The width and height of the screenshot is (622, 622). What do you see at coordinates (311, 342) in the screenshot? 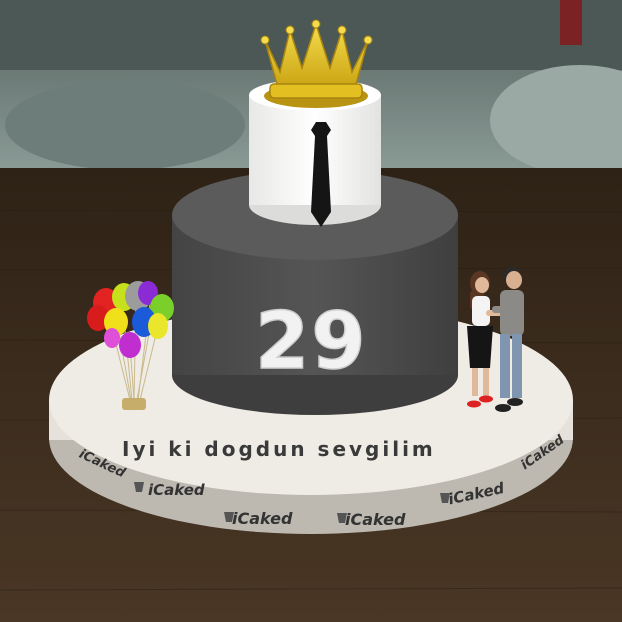
I see `age-number: 29` at bounding box center [311, 342].